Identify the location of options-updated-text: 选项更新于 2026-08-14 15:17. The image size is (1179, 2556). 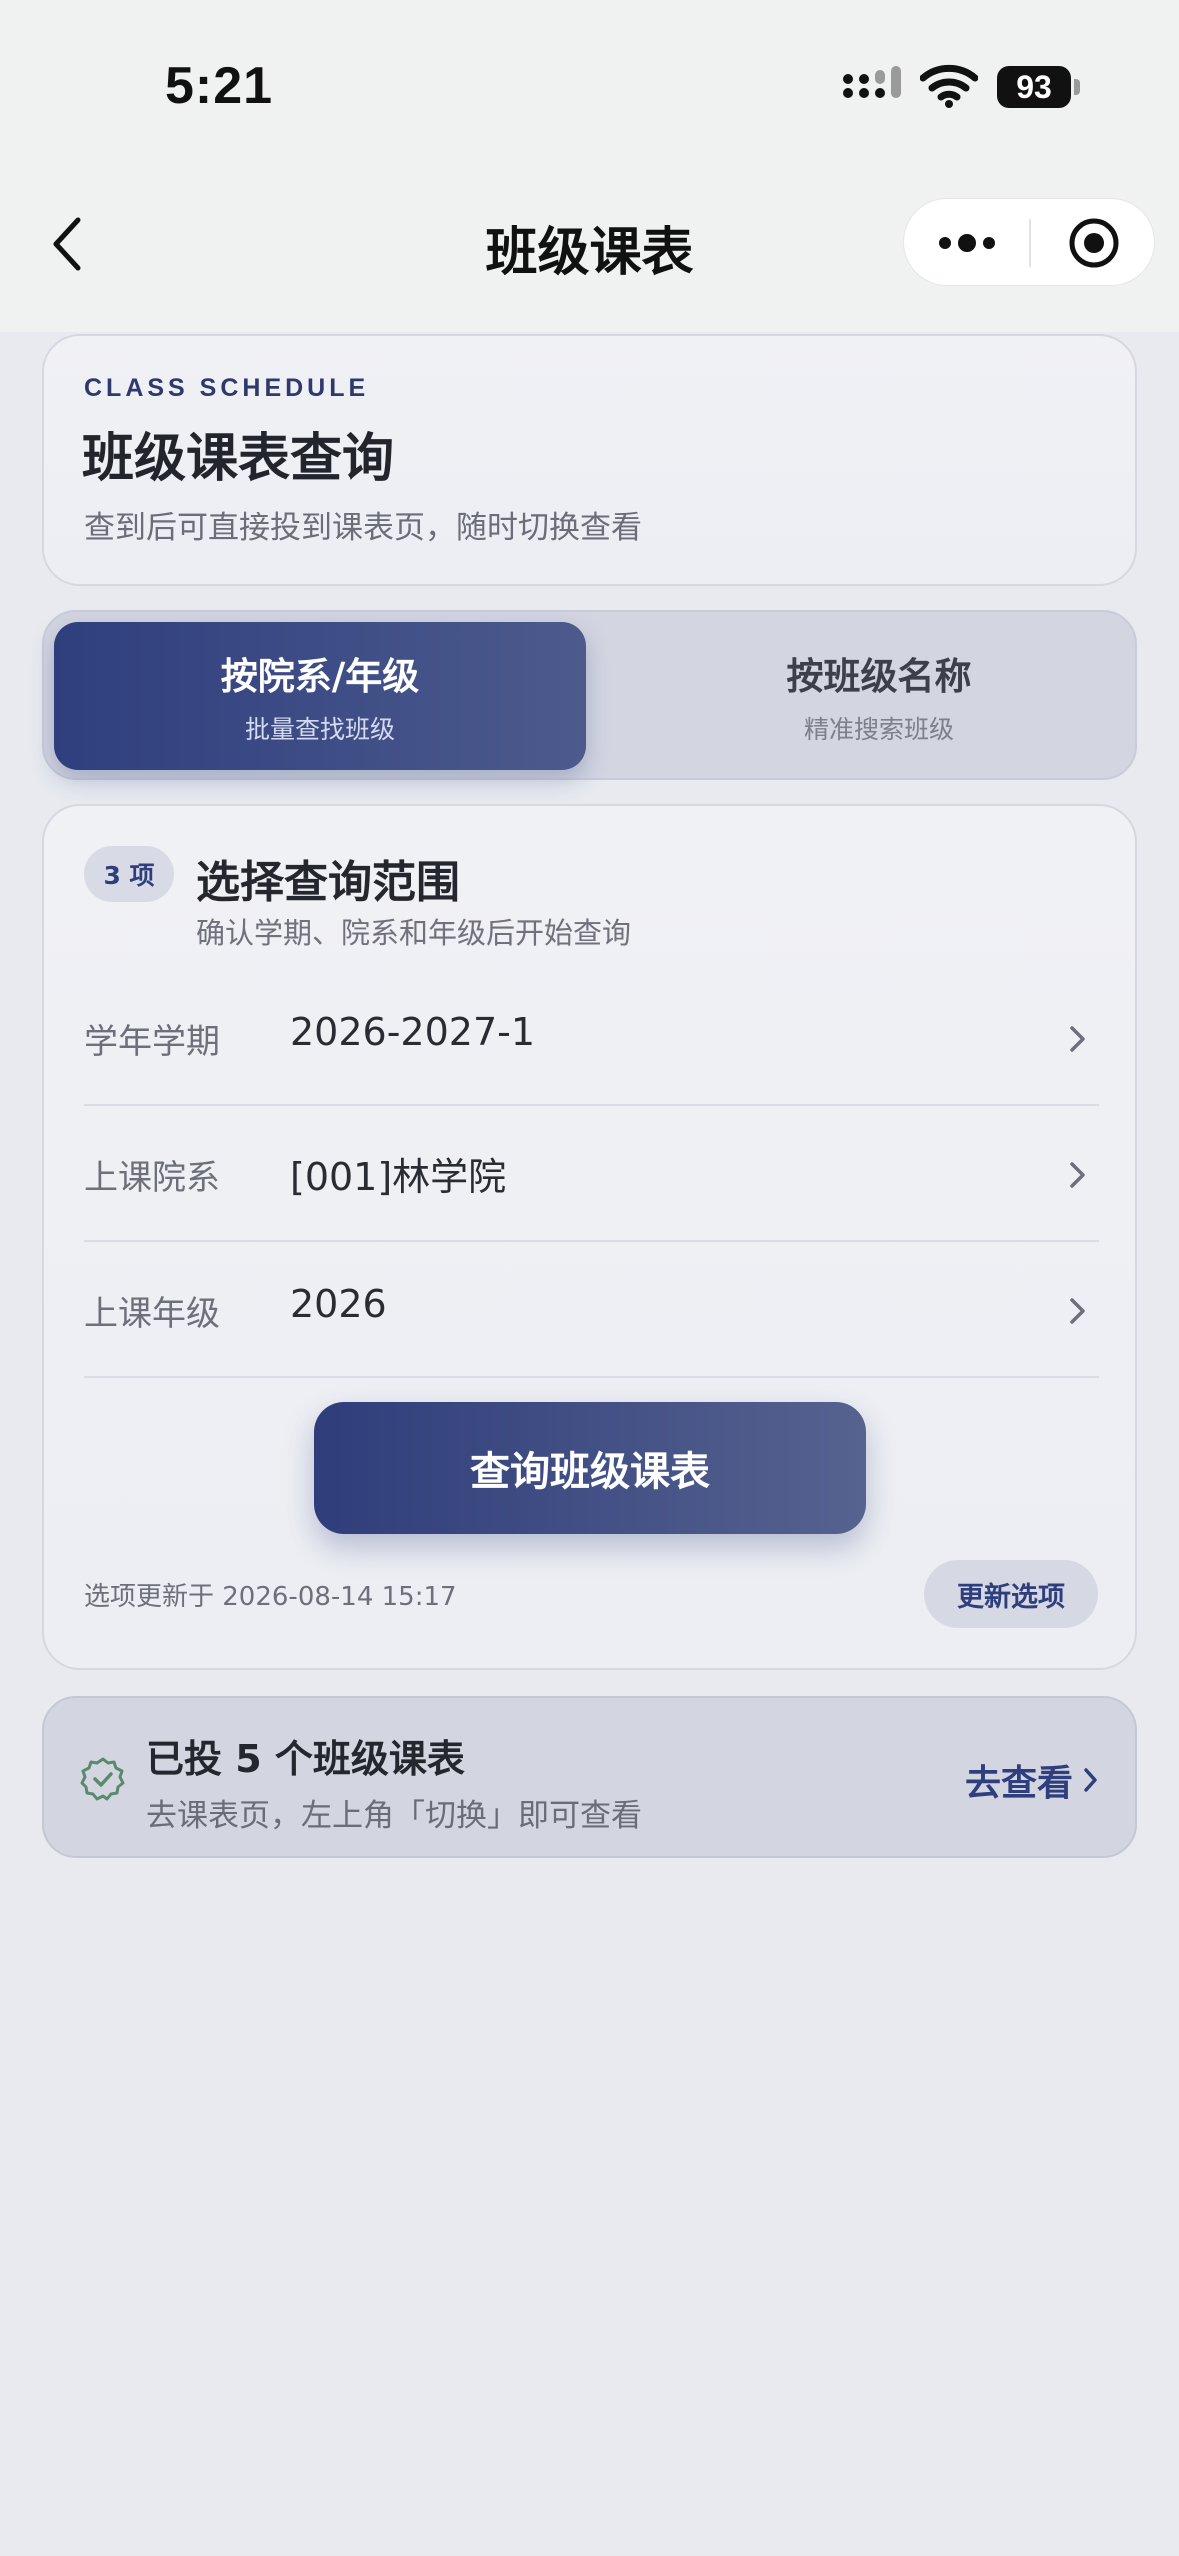
(270, 1597).